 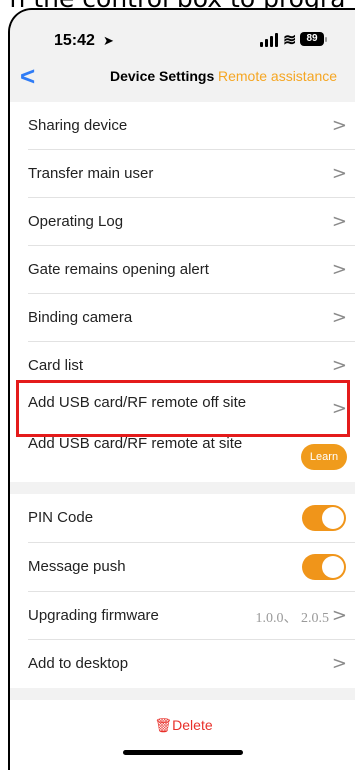 I want to click on wifi-icon: ≋, so click(x=290, y=40).